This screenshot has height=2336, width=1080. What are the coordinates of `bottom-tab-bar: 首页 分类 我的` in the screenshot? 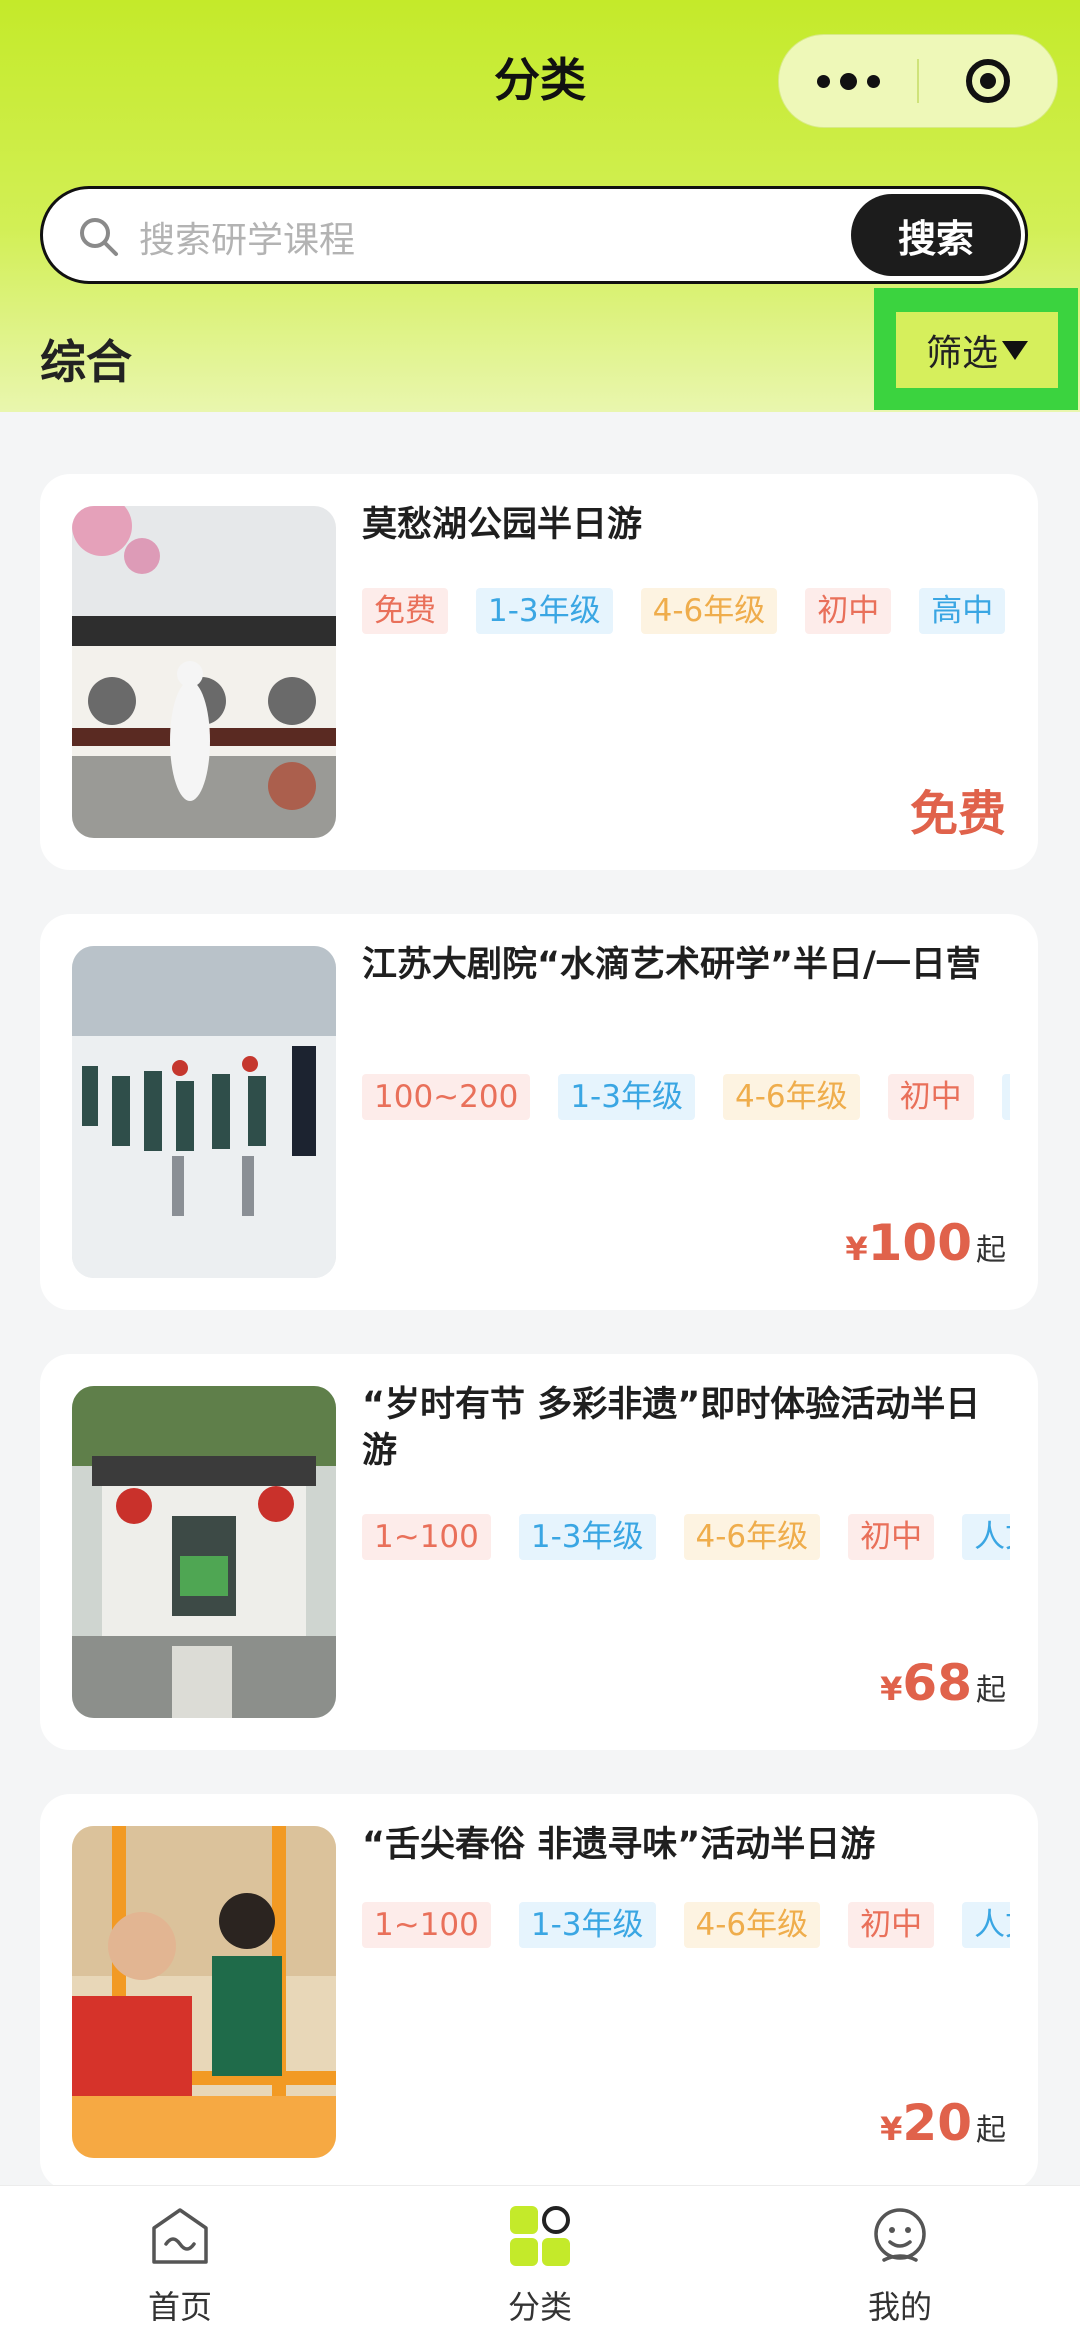 It's located at (540, 2260).